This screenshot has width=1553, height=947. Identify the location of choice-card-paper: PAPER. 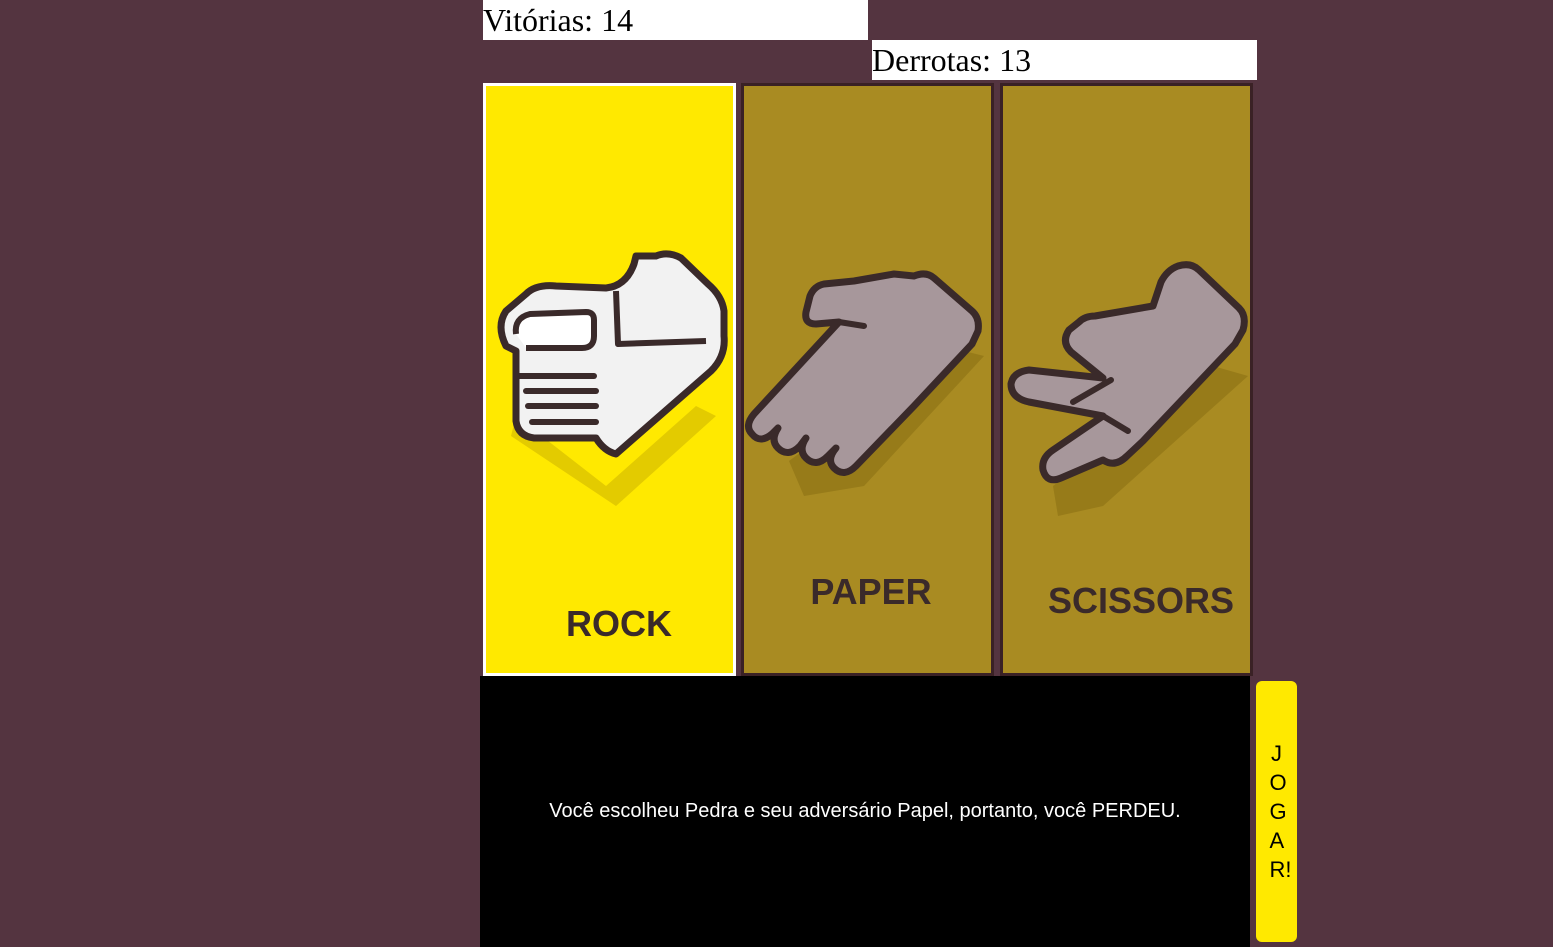
(867, 379).